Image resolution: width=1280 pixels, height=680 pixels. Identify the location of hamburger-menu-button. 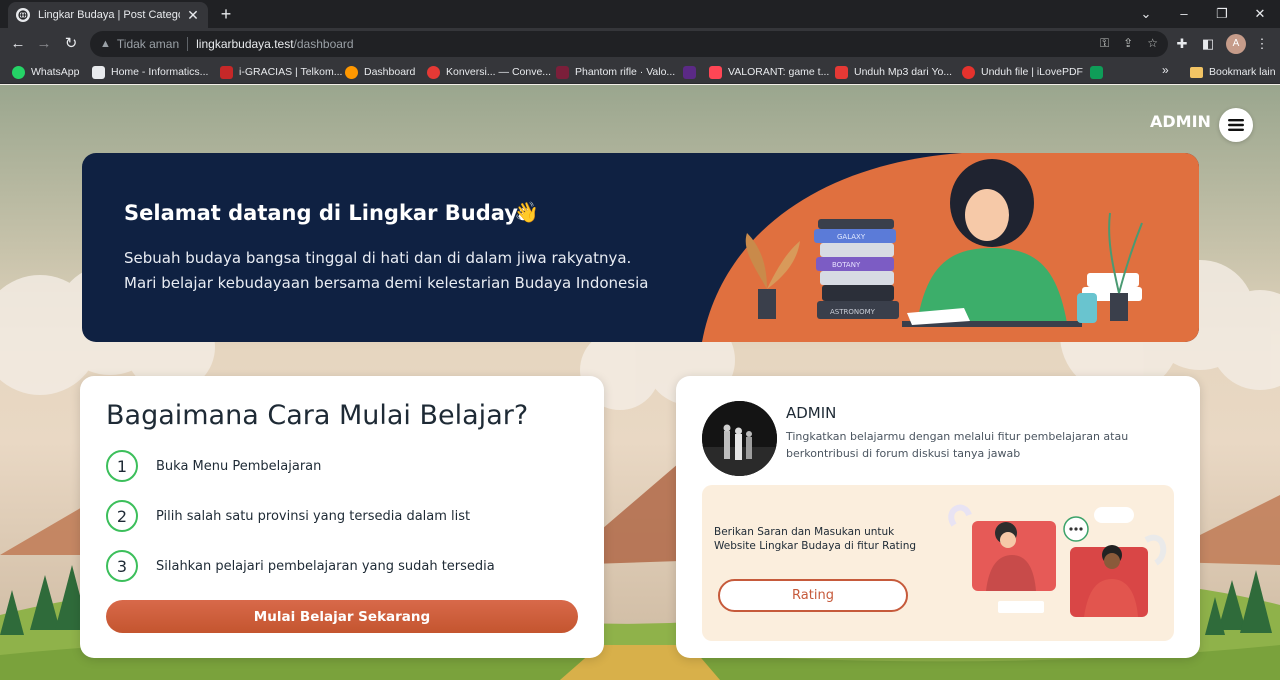
(1236, 125).